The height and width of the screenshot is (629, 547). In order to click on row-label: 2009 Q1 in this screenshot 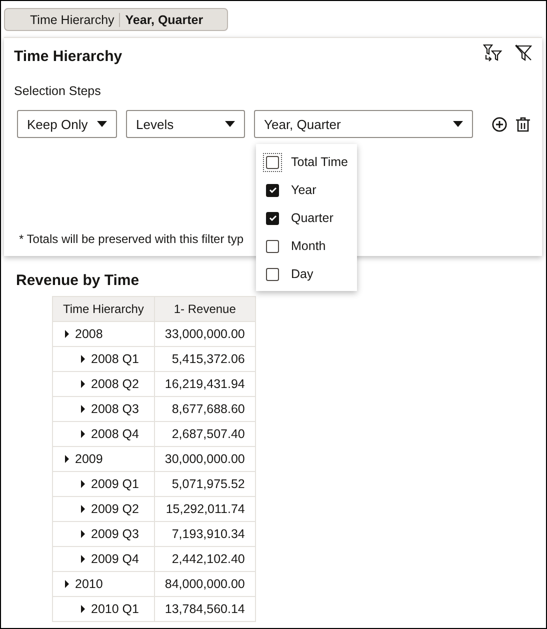, I will do `click(115, 484)`.